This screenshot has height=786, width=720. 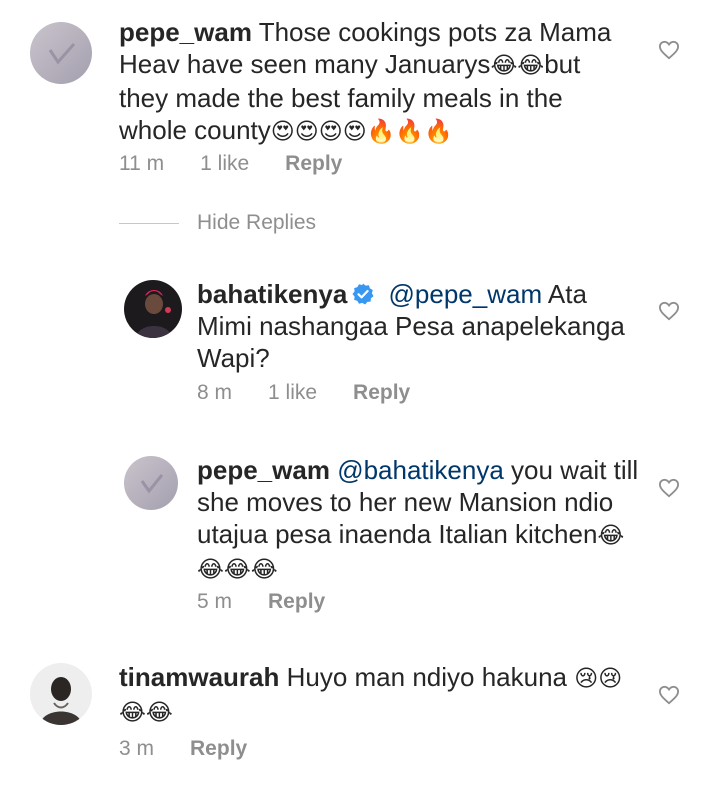 I want to click on comment-text-line: she moves to her new Mansion ndio, so click(x=405, y=502).